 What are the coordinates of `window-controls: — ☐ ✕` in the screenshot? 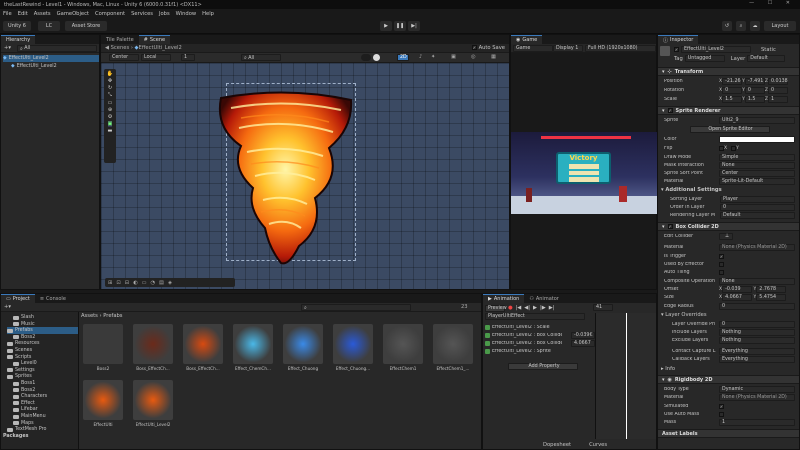 It's located at (772, 3).